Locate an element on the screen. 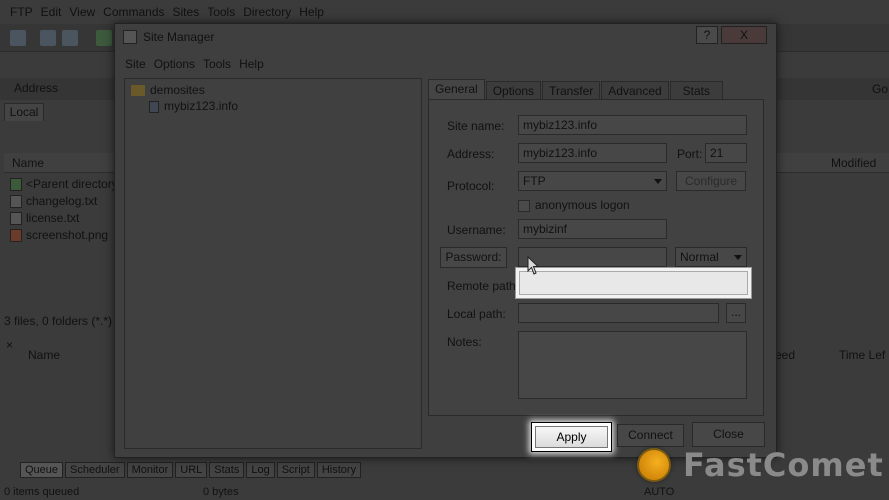 The height and width of the screenshot is (500, 889). tree-folder-demosites: demosites is located at coordinates (168, 90).